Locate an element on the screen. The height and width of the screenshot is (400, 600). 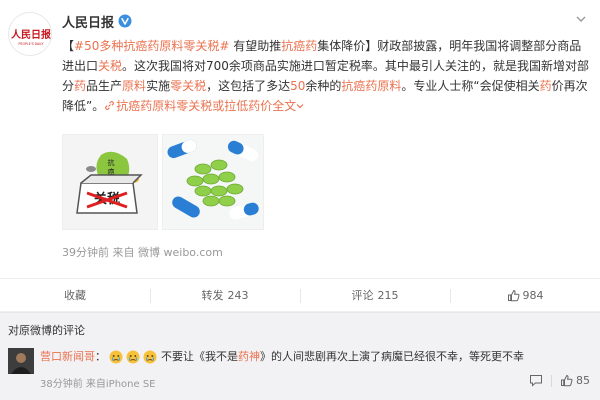
pills-photo is located at coordinates (213, 182).